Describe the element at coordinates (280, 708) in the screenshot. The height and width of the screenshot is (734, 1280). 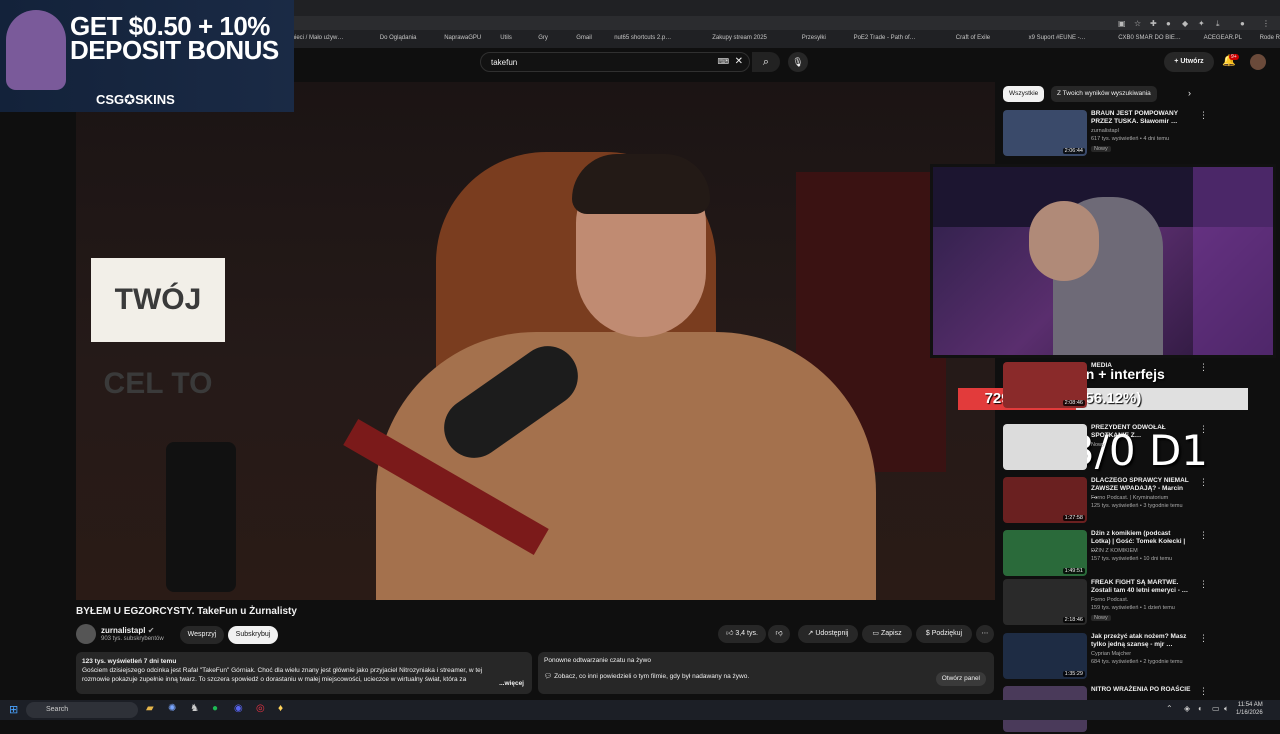
I see `app-icon: ♦` at that location.